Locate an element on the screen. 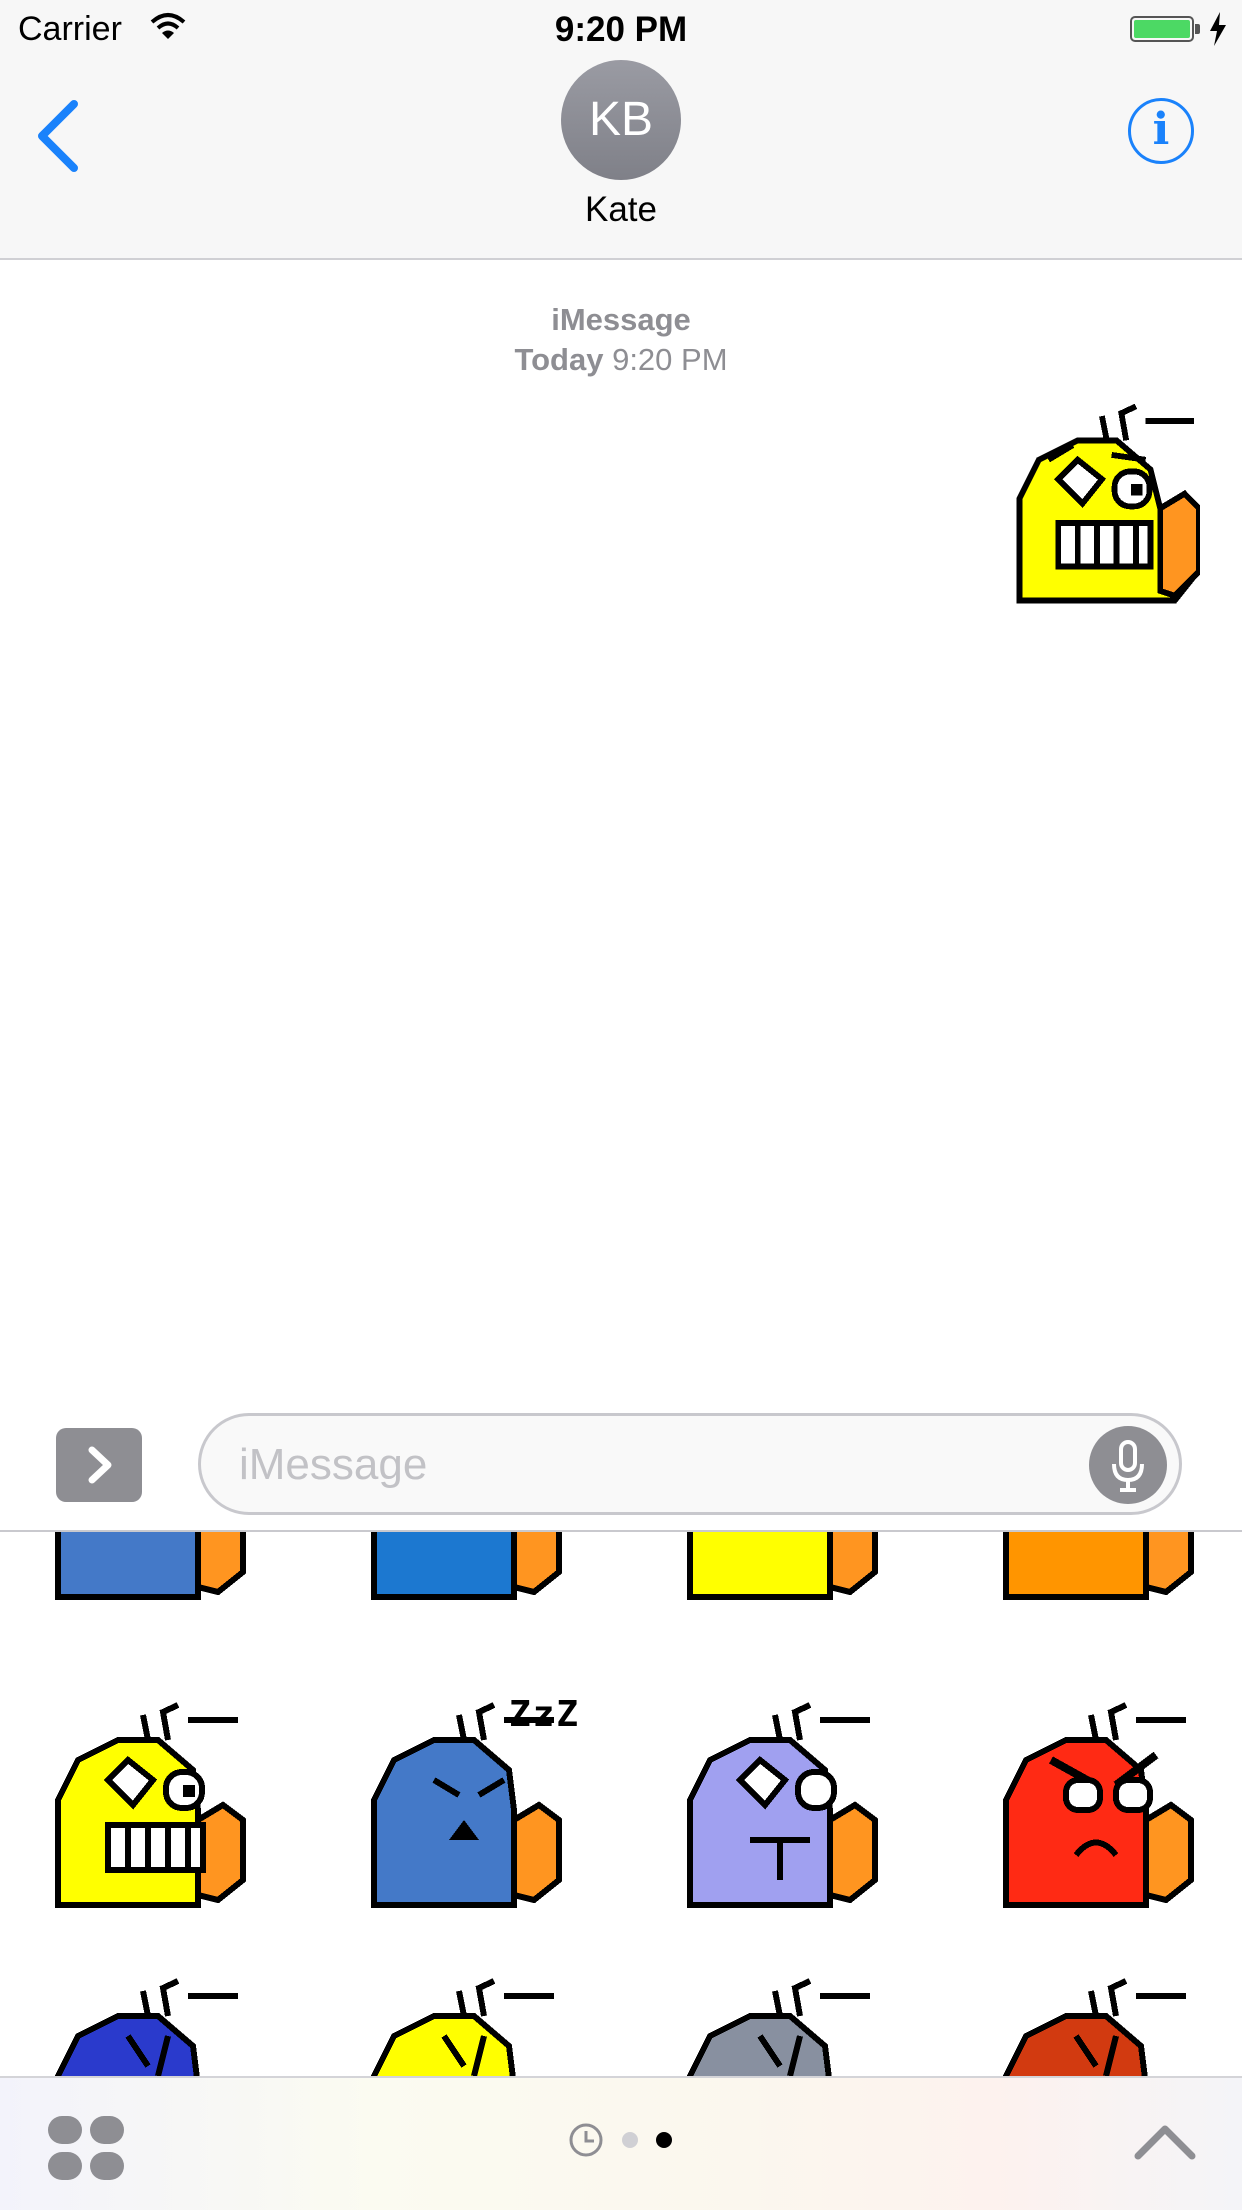  status-time: 9:20 PM is located at coordinates (621, 29).